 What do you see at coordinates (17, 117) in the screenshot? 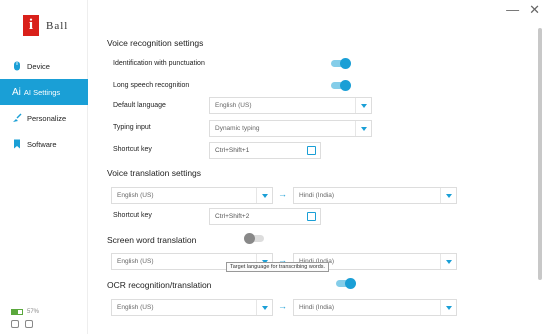
I see `brush-icon` at bounding box center [17, 117].